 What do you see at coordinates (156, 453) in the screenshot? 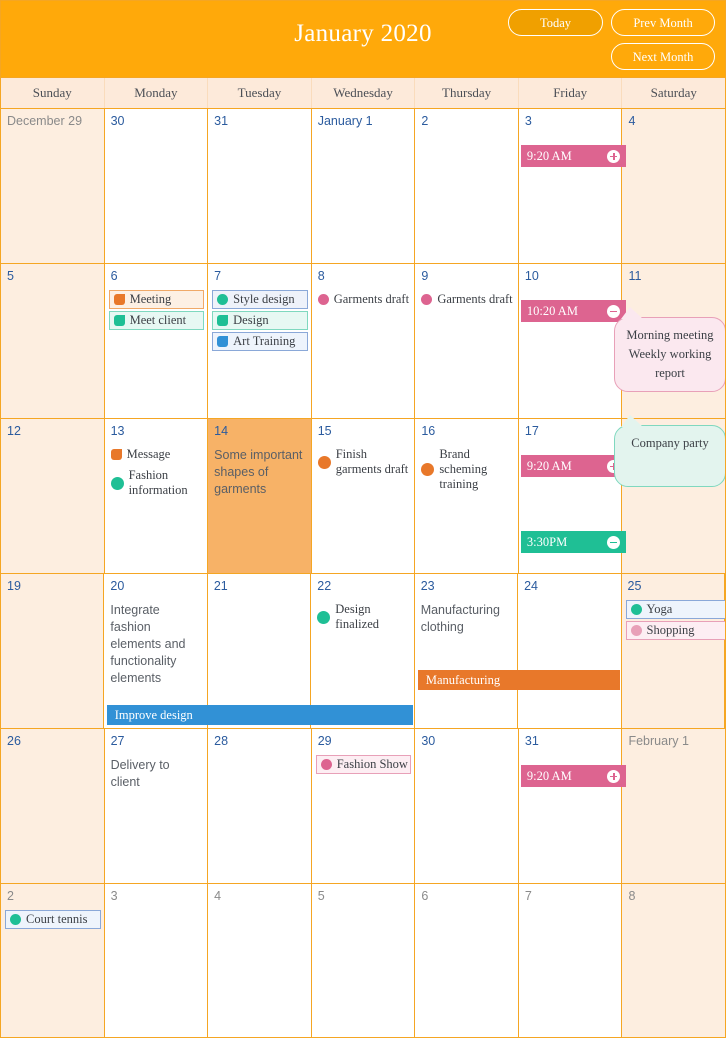
I see `event-entry: Message` at bounding box center [156, 453].